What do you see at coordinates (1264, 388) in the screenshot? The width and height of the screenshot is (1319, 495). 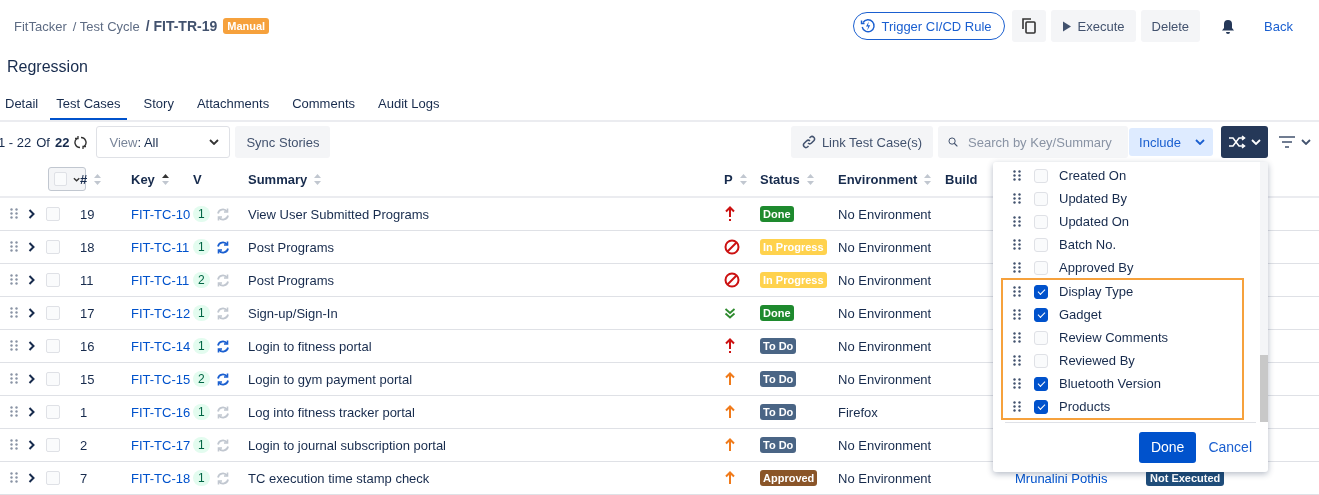 I see `scrollbar-thumb` at bounding box center [1264, 388].